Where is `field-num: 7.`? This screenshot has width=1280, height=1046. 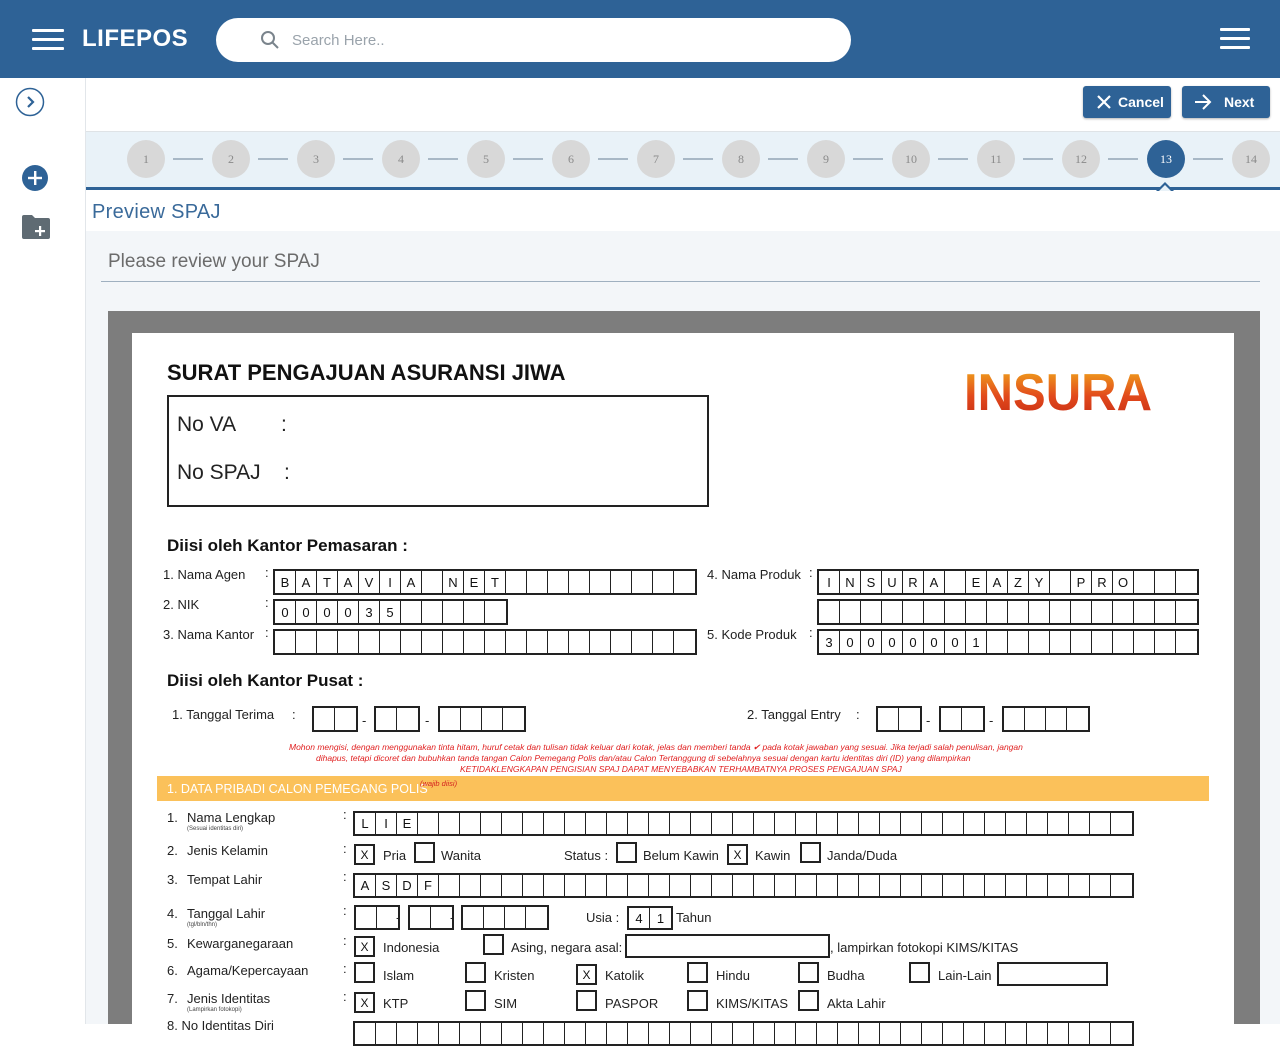 field-num: 7. is located at coordinates (172, 998).